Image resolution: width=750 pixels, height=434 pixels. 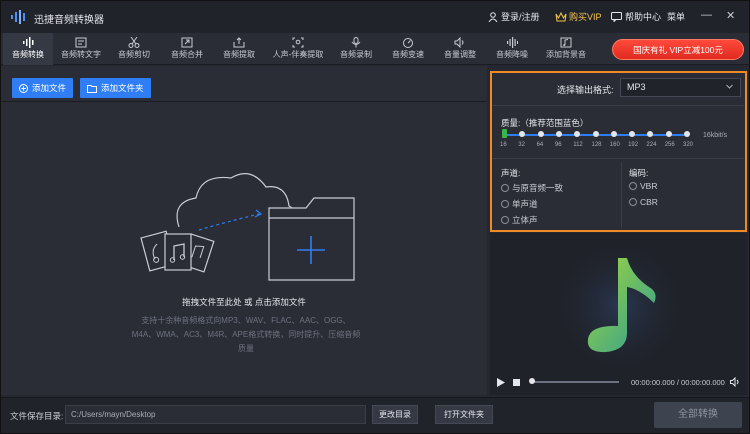 I want to click on tab-label: 音量调整, so click(x=460, y=54).